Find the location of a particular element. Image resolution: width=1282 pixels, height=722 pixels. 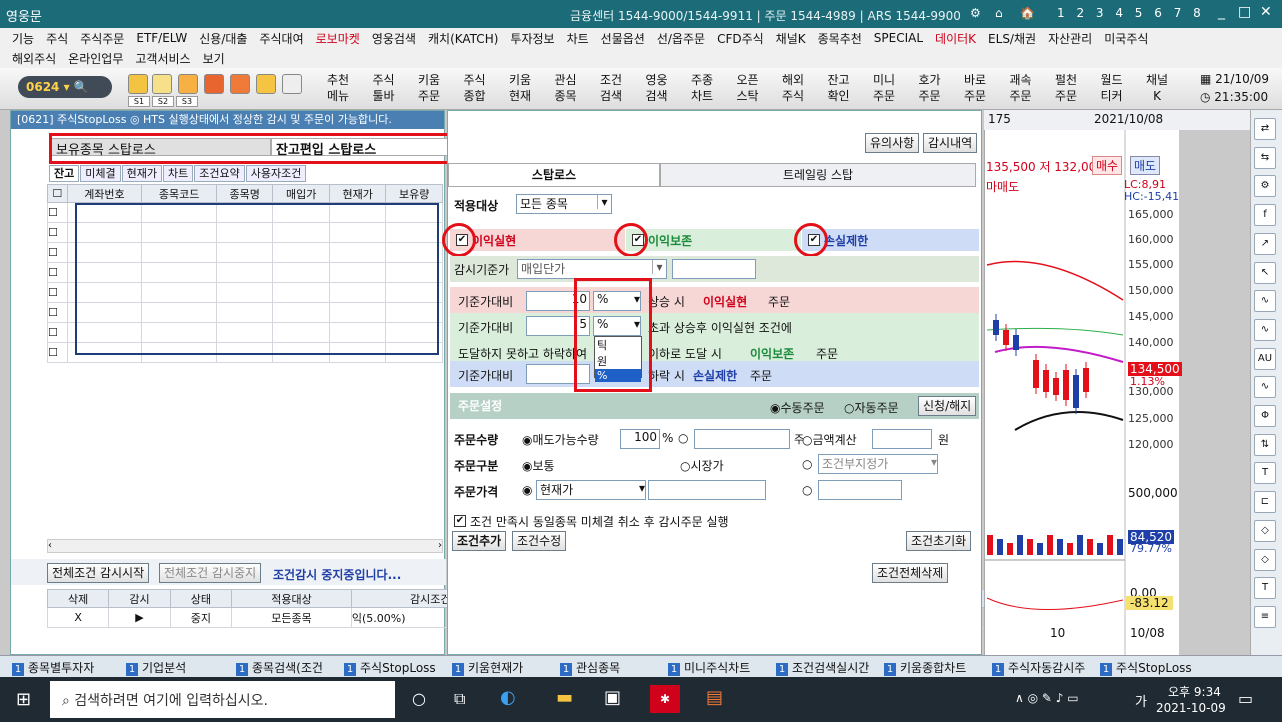

screen-icon is located at coordinates (240, 84).